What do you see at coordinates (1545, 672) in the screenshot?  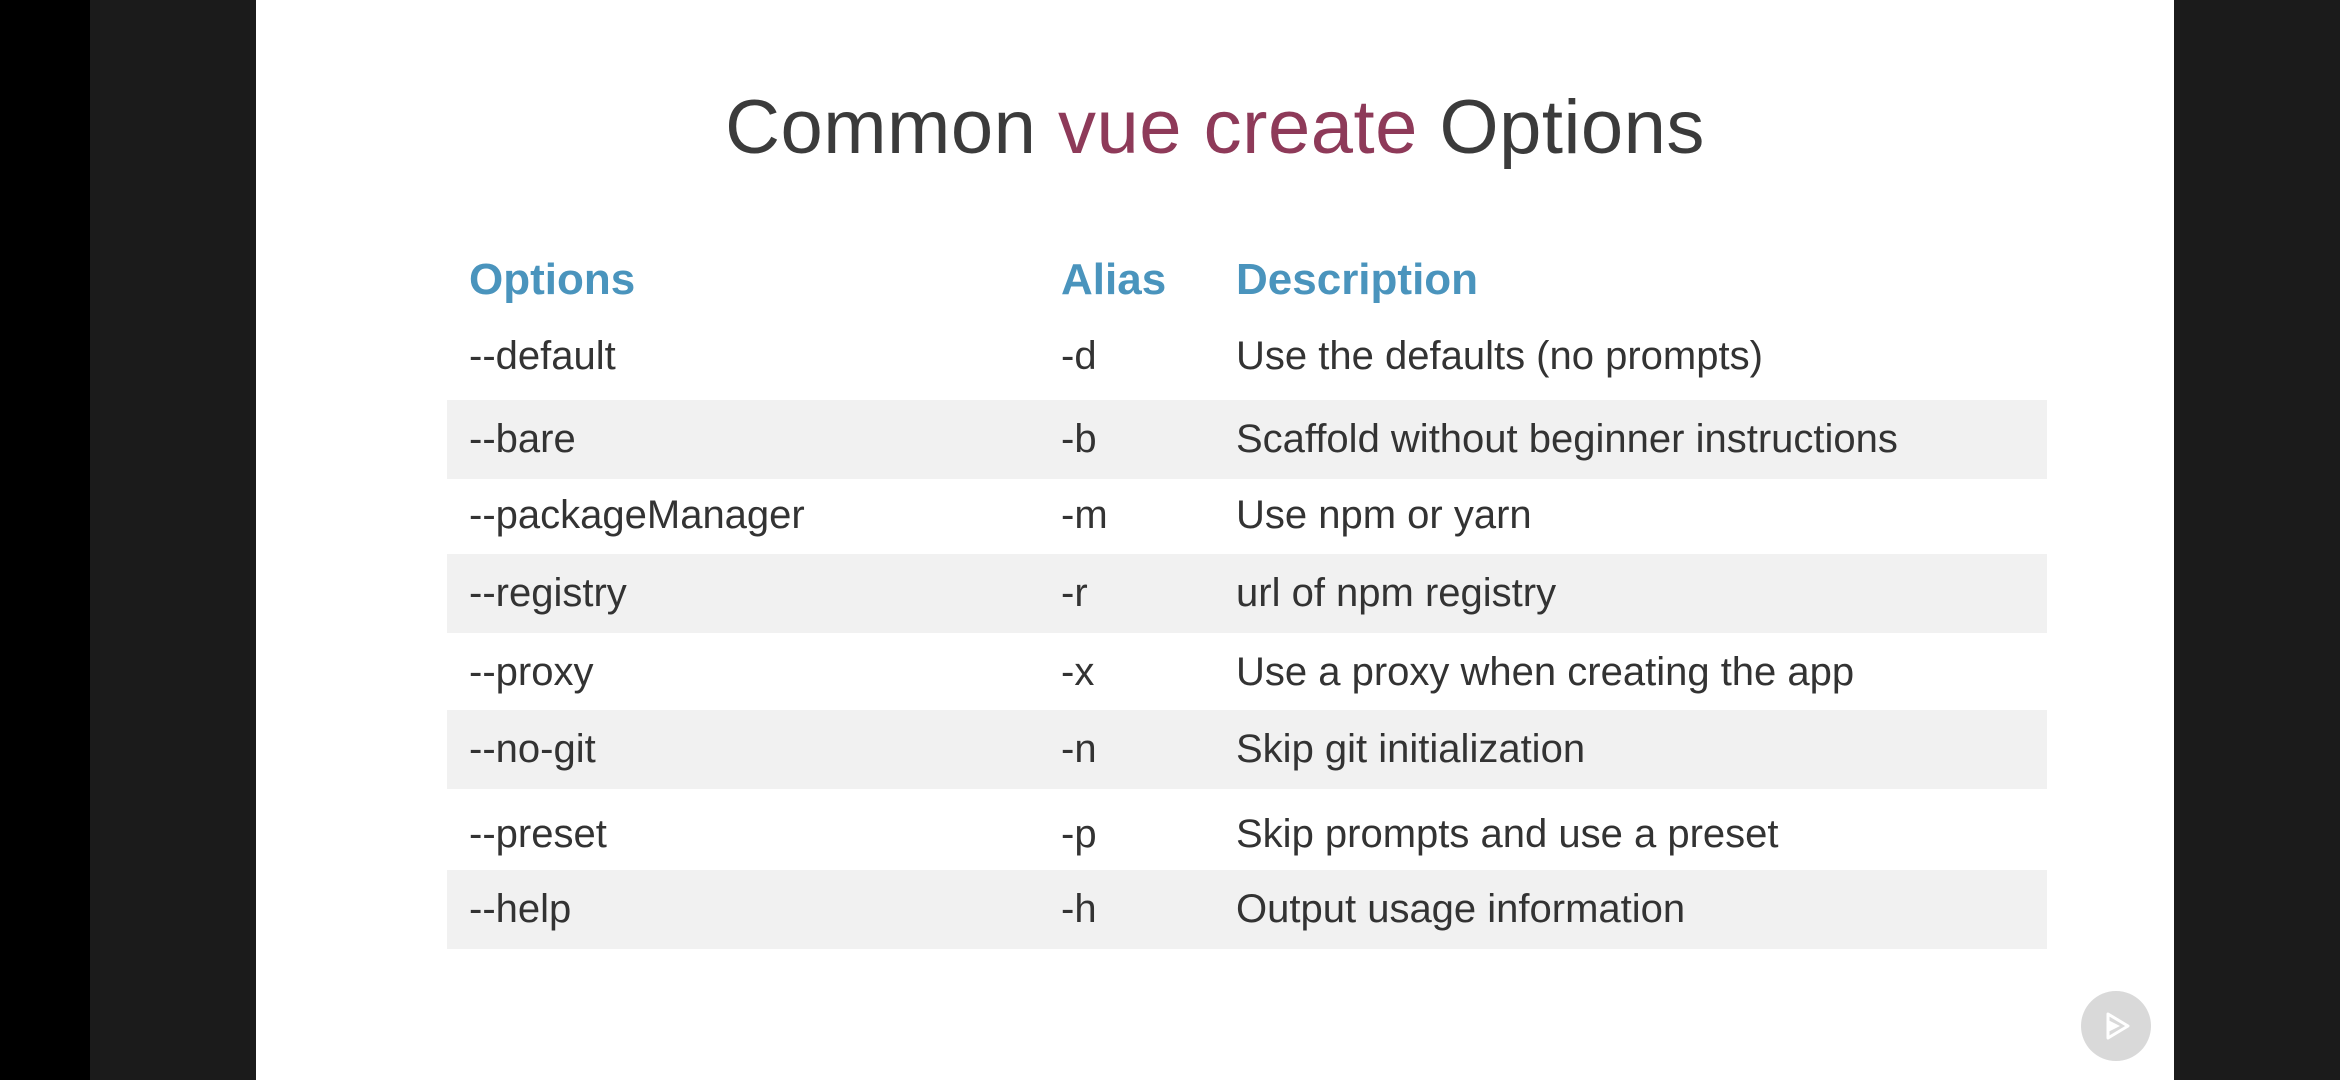 I see `description-cell: Use a proxy when creating the app` at bounding box center [1545, 672].